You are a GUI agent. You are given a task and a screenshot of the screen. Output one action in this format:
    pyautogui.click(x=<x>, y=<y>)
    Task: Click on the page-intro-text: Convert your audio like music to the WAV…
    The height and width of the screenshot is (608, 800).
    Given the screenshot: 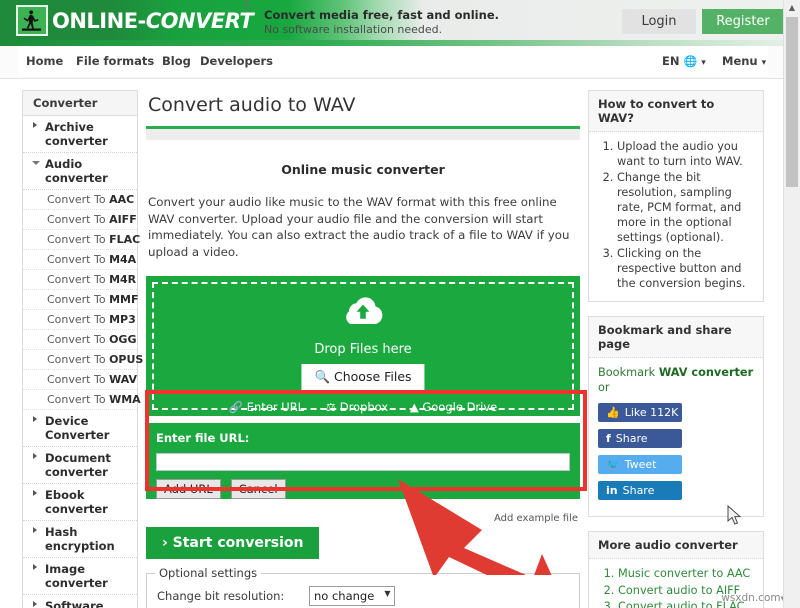 What is the action you would take?
    pyautogui.click(x=359, y=227)
    